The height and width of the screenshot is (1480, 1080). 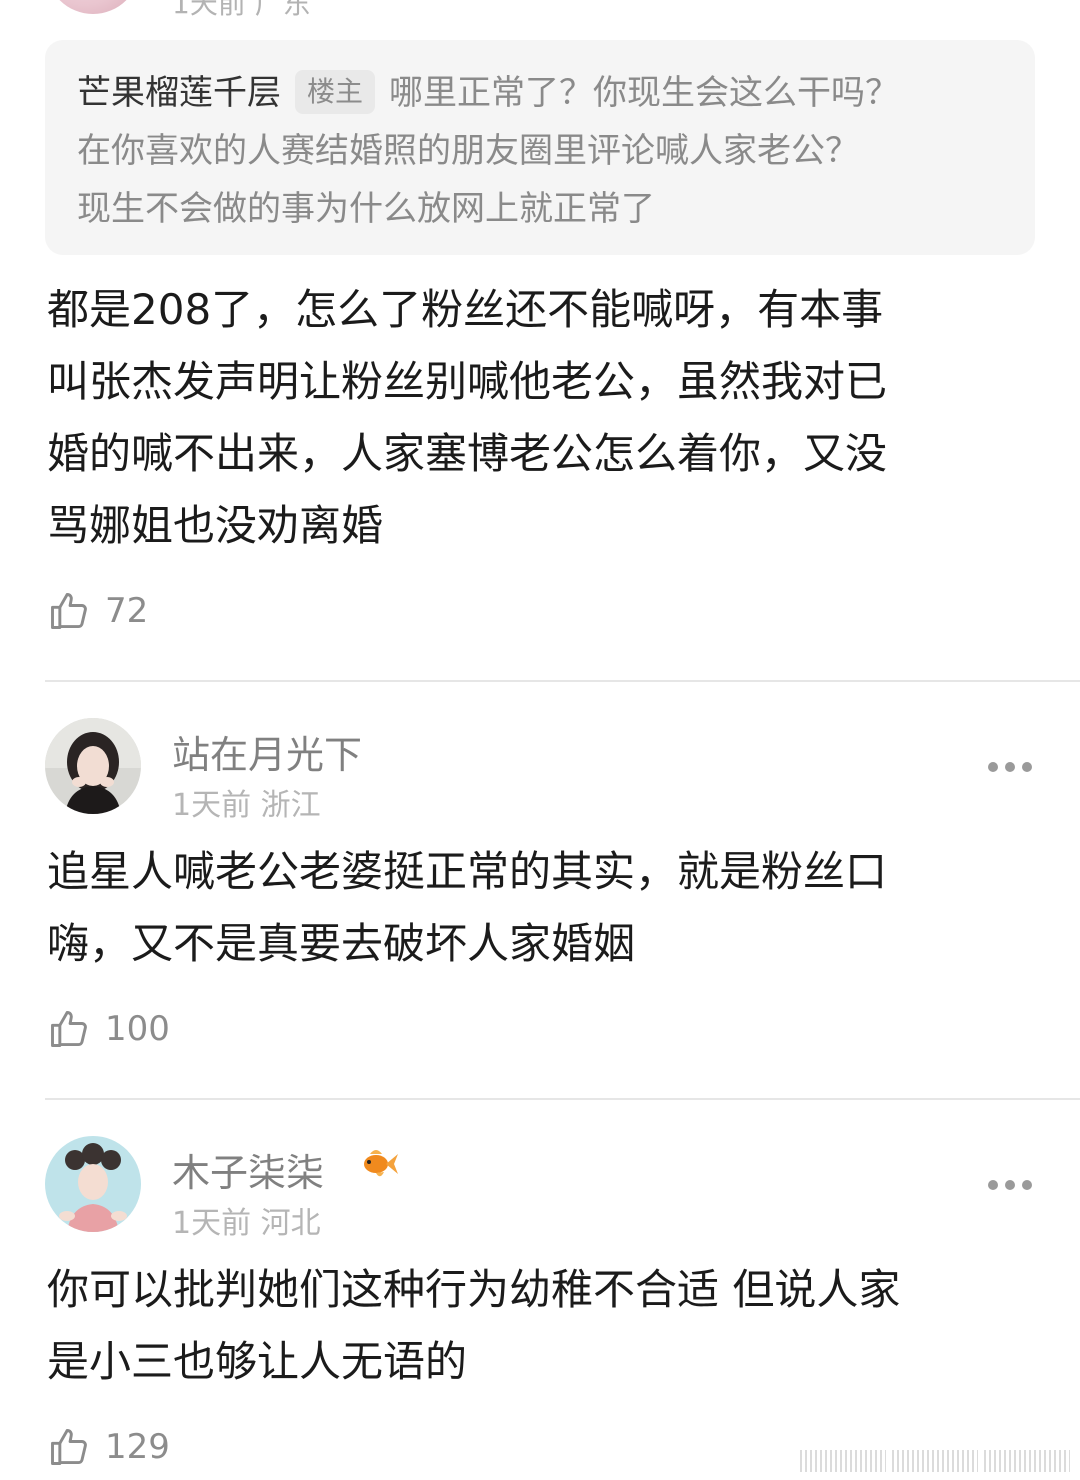 What do you see at coordinates (246, 805) in the screenshot?
I see `comment-meta: 1天前 浙江` at bounding box center [246, 805].